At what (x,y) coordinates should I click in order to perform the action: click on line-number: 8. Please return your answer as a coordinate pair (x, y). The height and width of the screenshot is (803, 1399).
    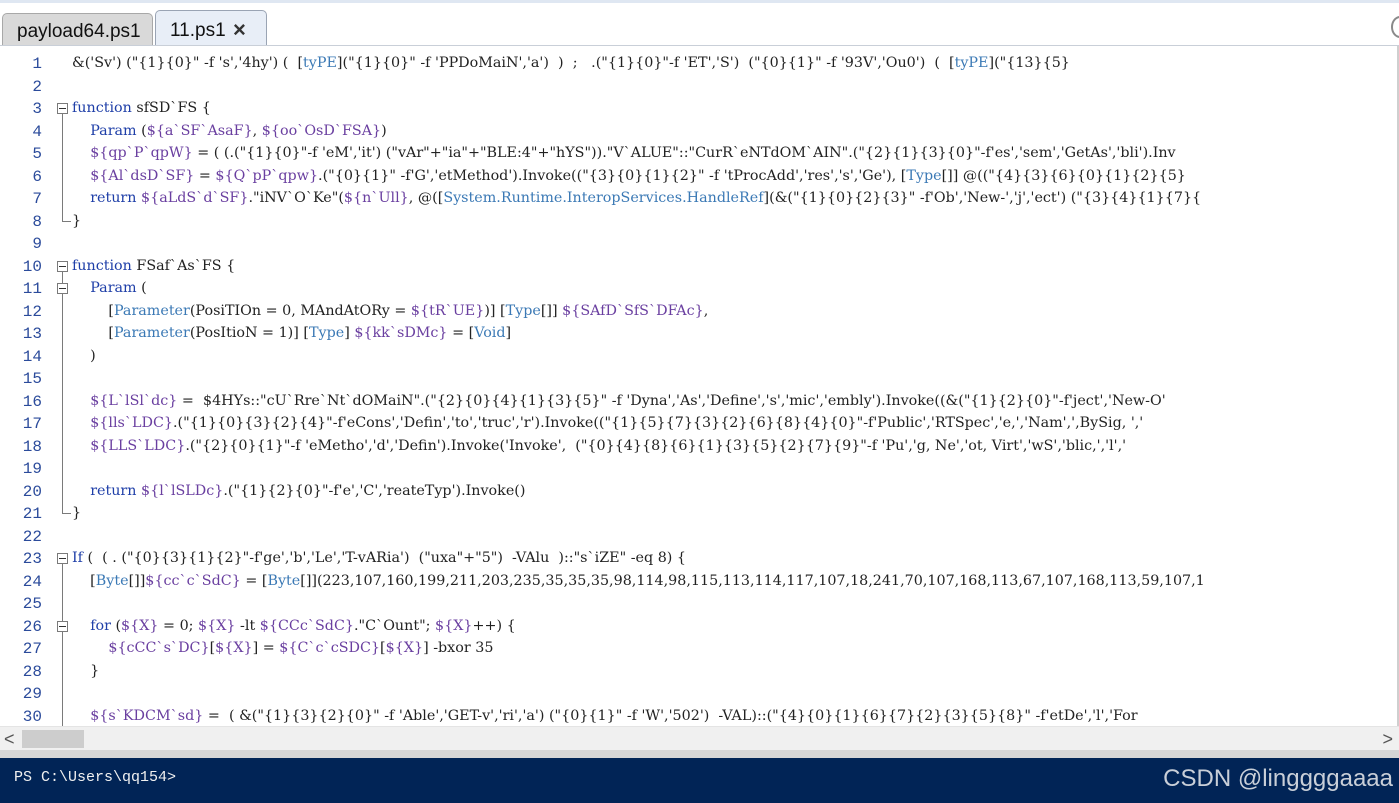
    Looking at the image, I should click on (37, 221).